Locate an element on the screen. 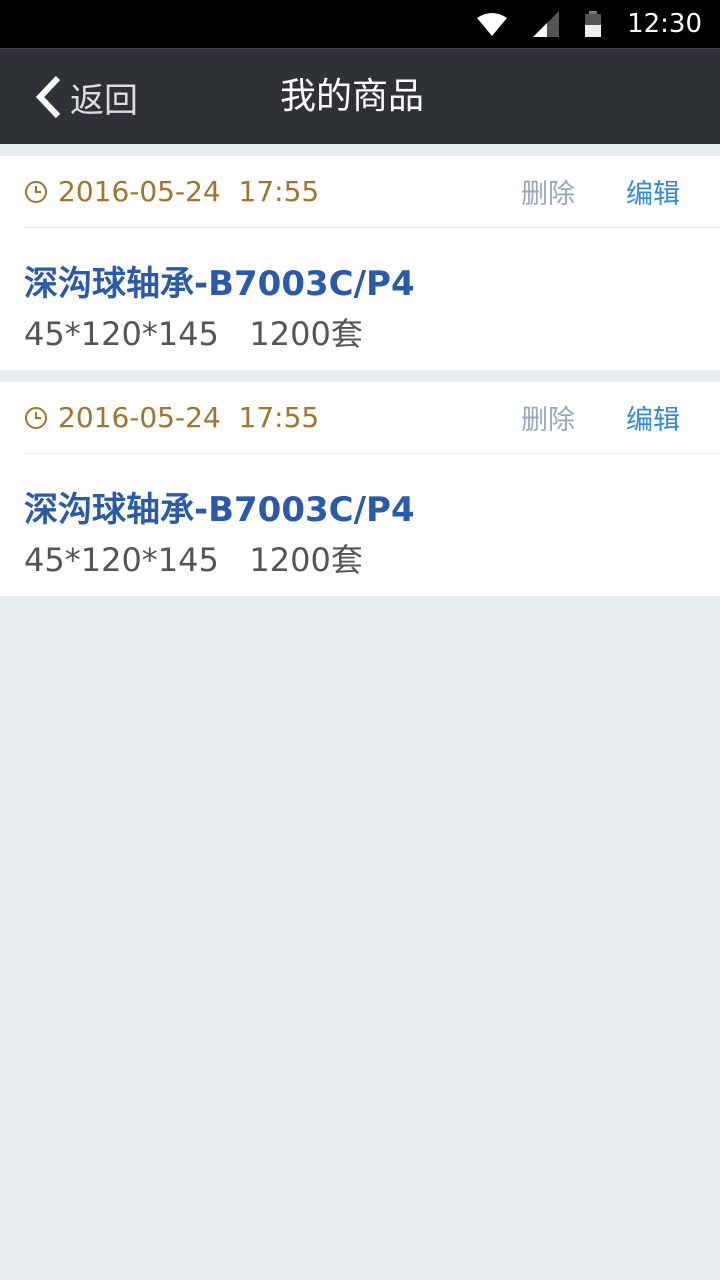 Image resolution: width=720 pixels, height=1280 pixels. chevron-left-icon is located at coordinates (48, 97).